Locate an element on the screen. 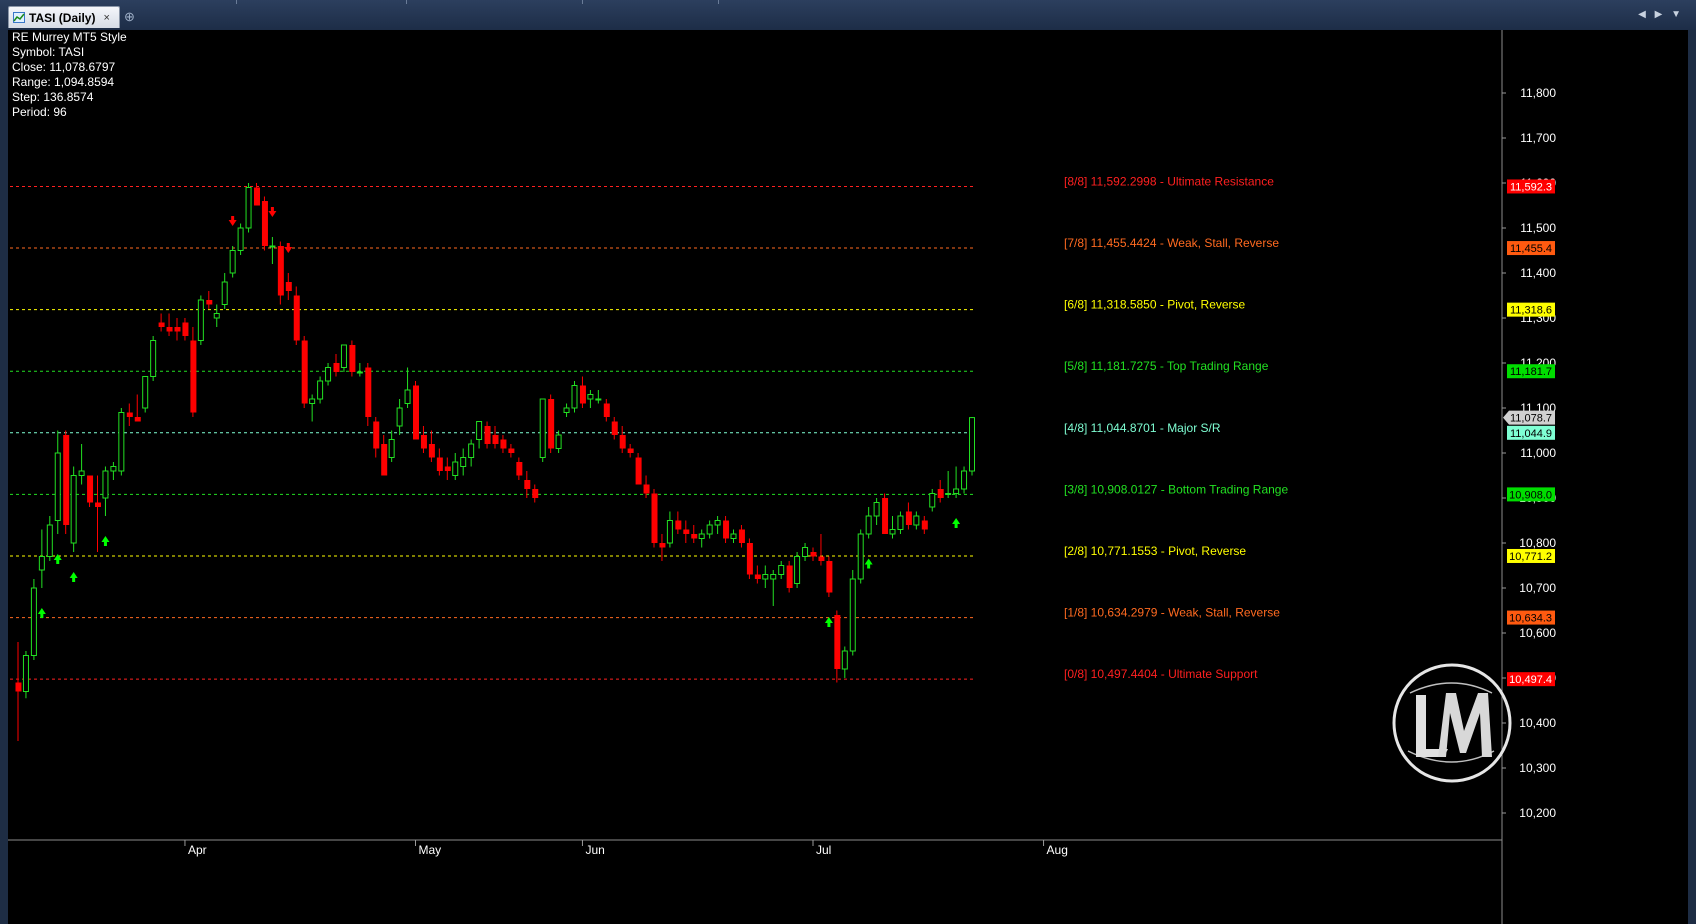 The width and height of the screenshot is (1696, 924). y-tick-label: 10,300 is located at coordinates (1537, 768).